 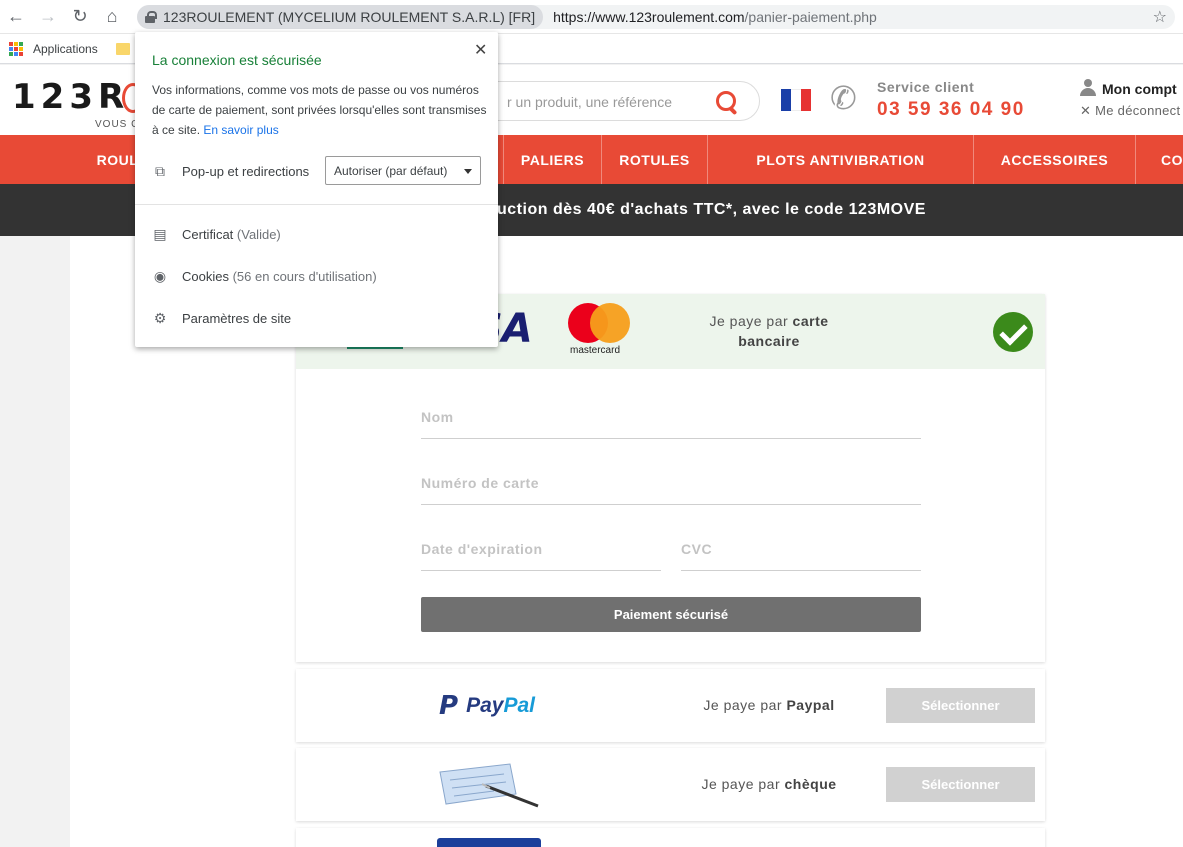 I want to click on back-icon: ←, so click(x=16, y=17).